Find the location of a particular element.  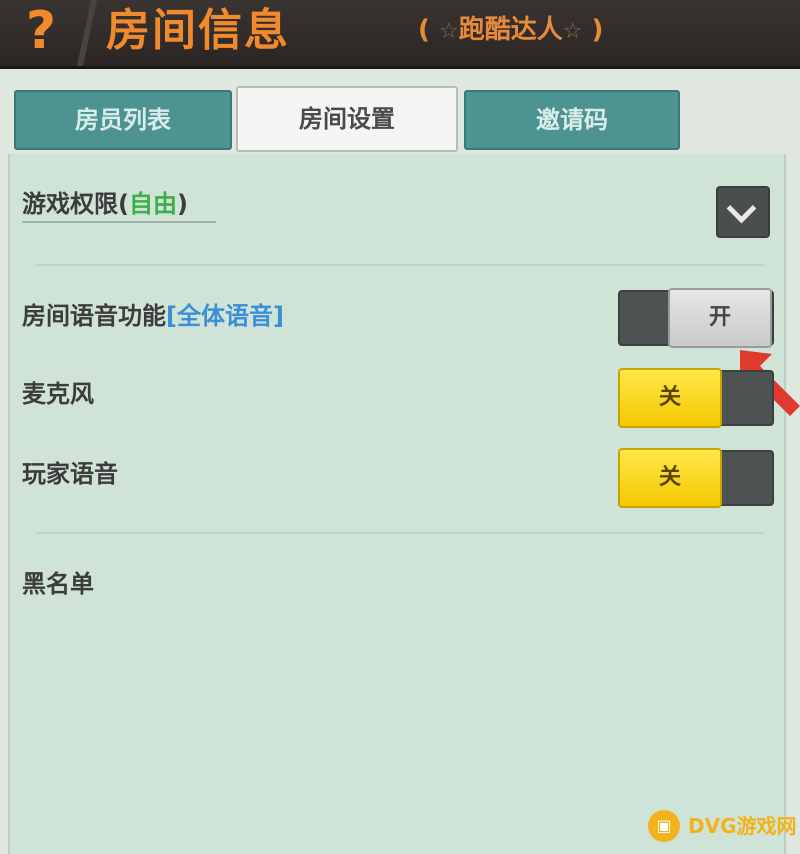

microphone-toggle: 关 is located at coordinates (696, 398).